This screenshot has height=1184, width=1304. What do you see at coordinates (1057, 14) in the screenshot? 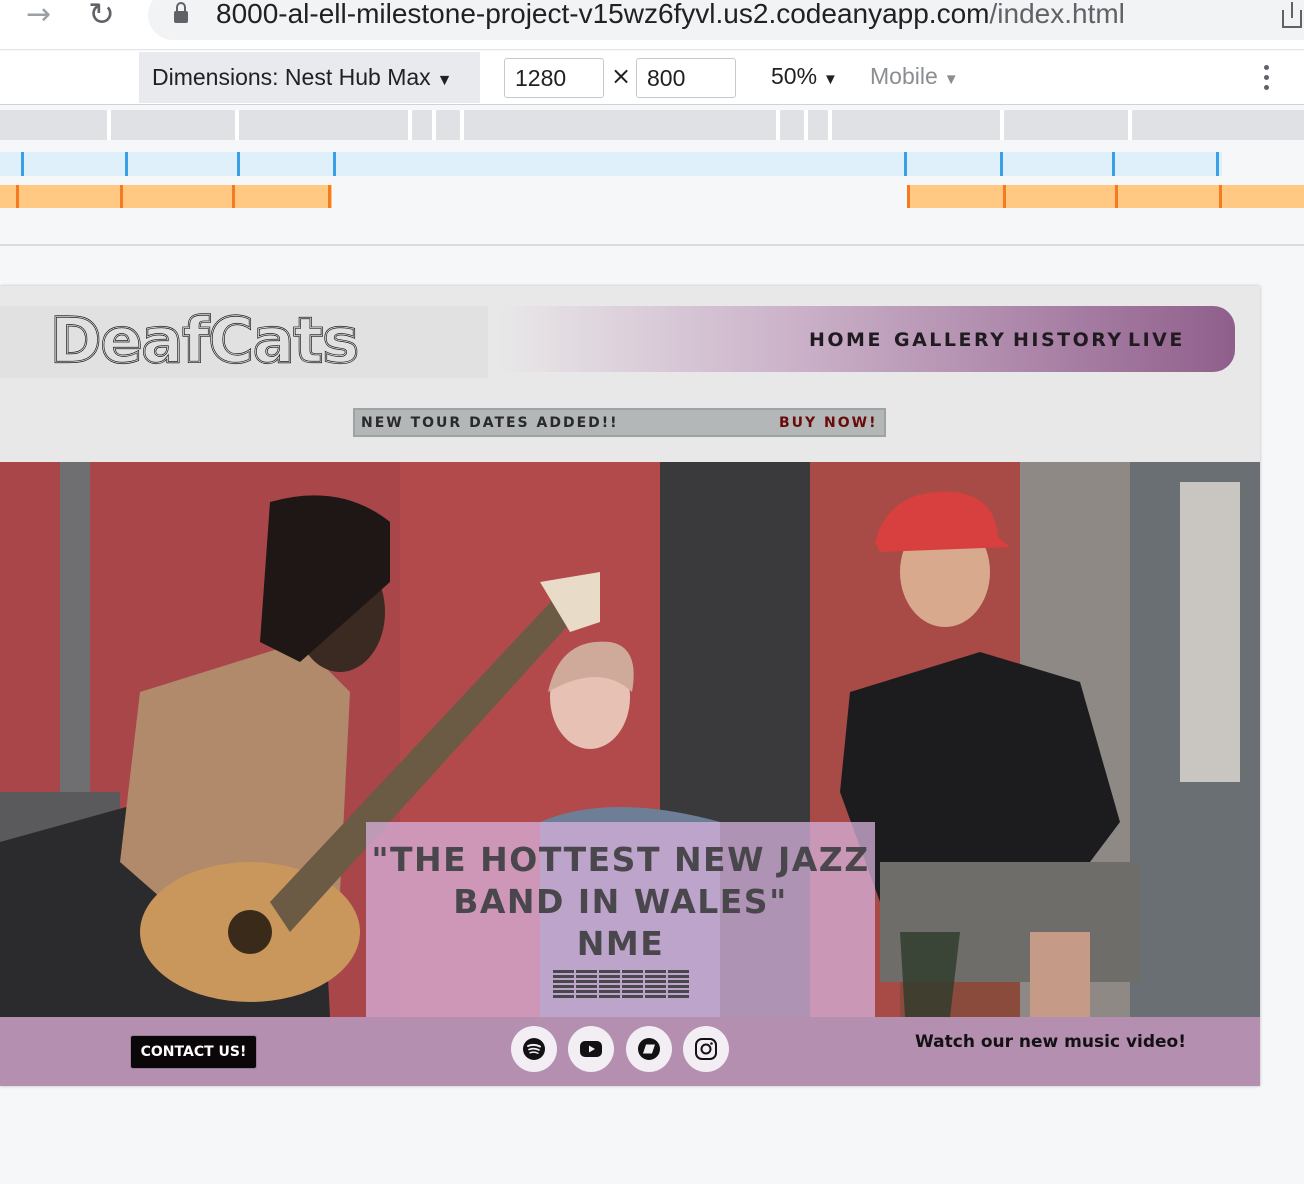
I see `url-path: /index.html` at bounding box center [1057, 14].